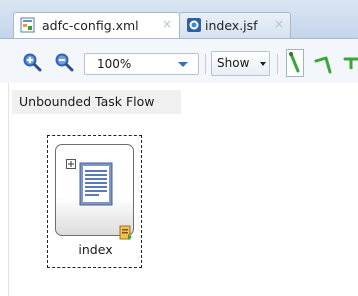  What do you see at coordinates (95, 249) in the screenshot?
I see `activity-label: index` at bounding box center [95, 249].